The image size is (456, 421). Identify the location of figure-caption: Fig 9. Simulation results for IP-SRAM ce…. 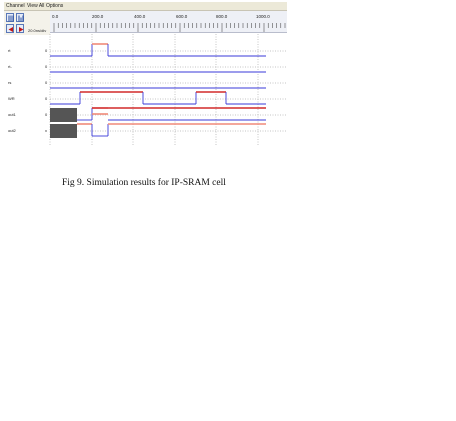
(144, 183).